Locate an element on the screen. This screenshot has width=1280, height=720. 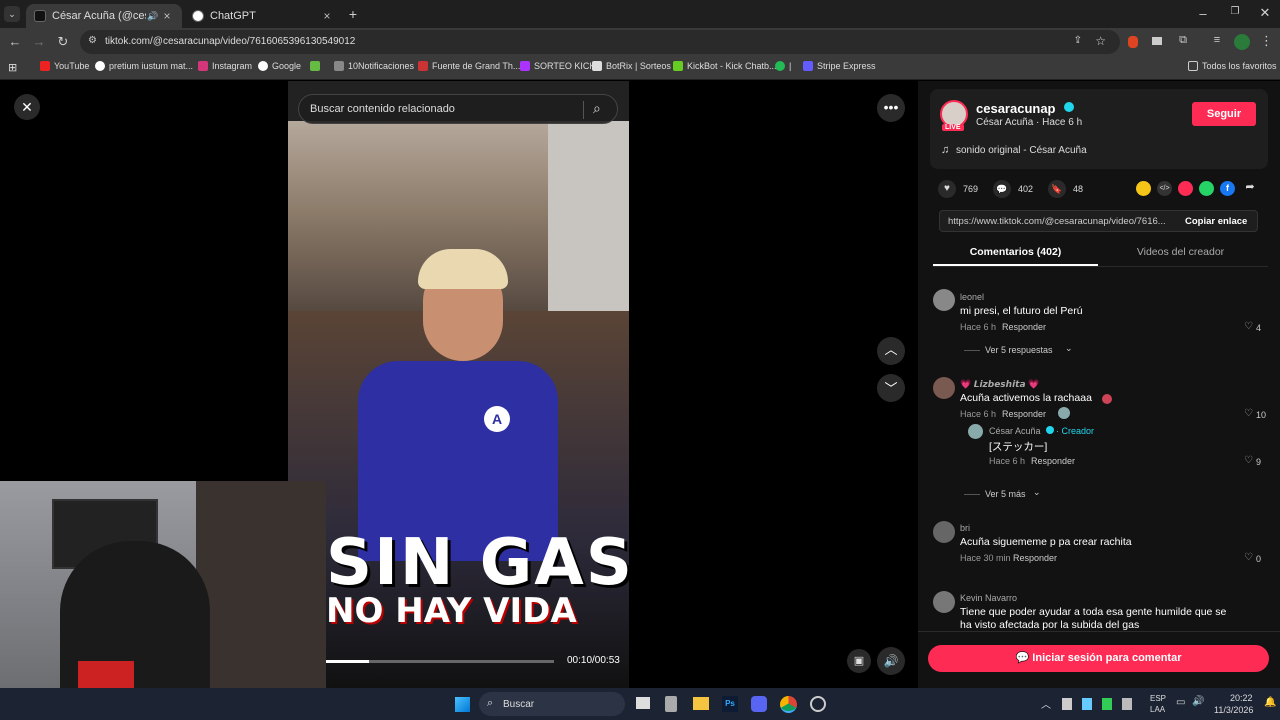
mini-player-icon: ▣ is located at coordinates (859, 661).